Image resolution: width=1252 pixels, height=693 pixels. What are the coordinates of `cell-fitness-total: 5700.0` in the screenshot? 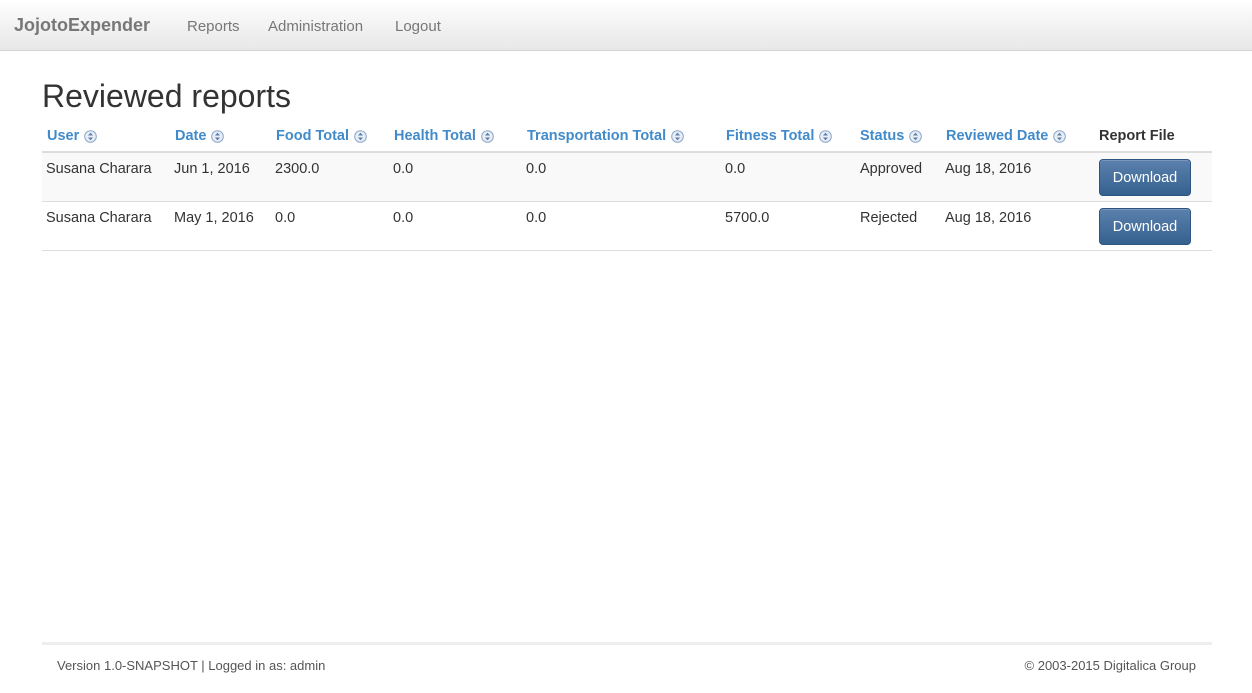 It's located at (747, 218).